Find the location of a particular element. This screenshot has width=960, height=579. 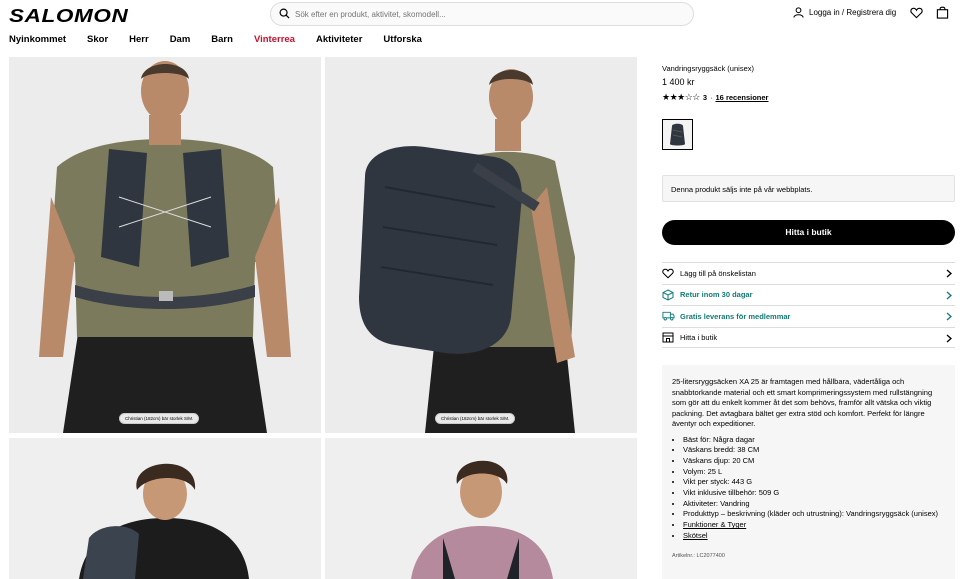

wishlist-link: Lägg till på önskelistan is located at coordinates (808, 273).